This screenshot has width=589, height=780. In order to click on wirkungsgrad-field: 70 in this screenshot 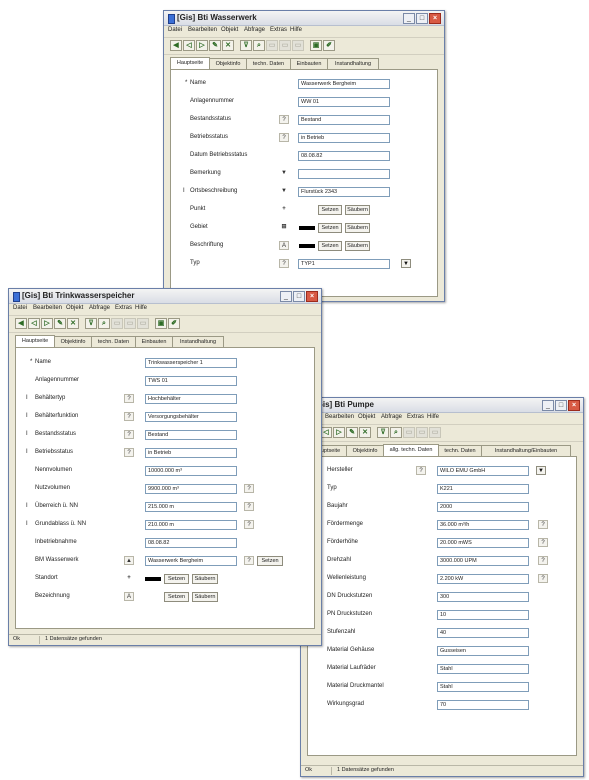, I will do `click(483, 705)`.